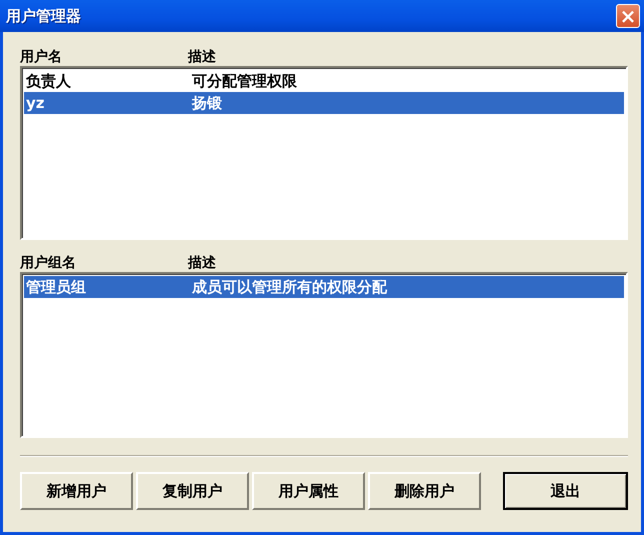  I want to click on list-row: 负责人 可分配管理权限, so click(324, 81).